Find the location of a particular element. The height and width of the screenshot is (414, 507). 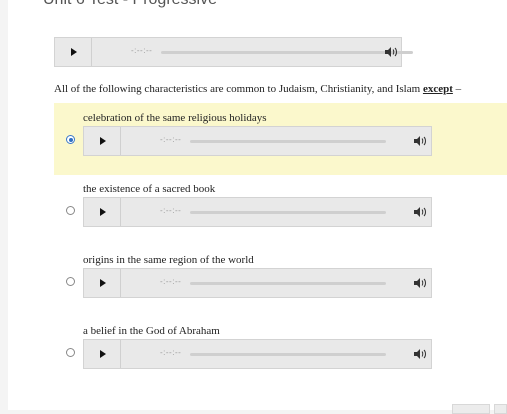

page-title: Unit 6 Test - Progressive is located at coordinates (130, 4).